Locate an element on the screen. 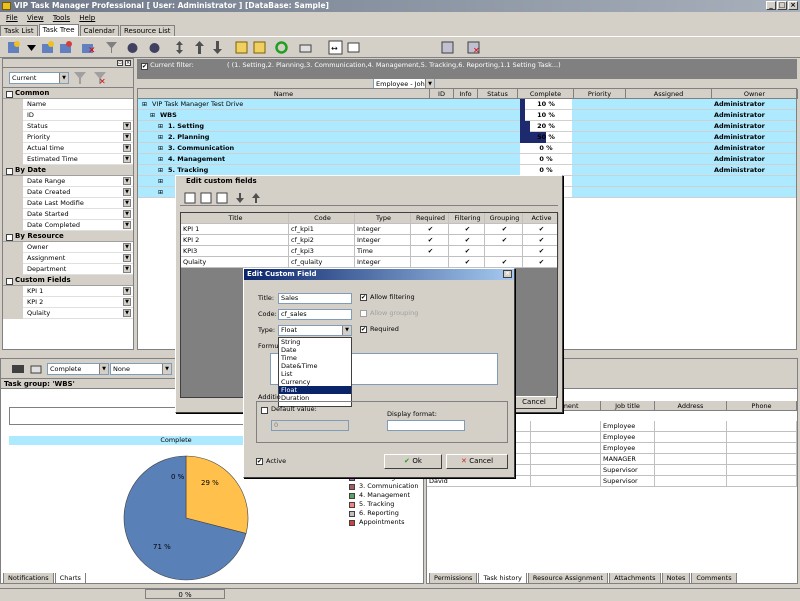 The height and width of the screenshot is (601, 800). table-row: ⊞ 3. Communication 0 % Administrator is located at coordinates (467, 148).